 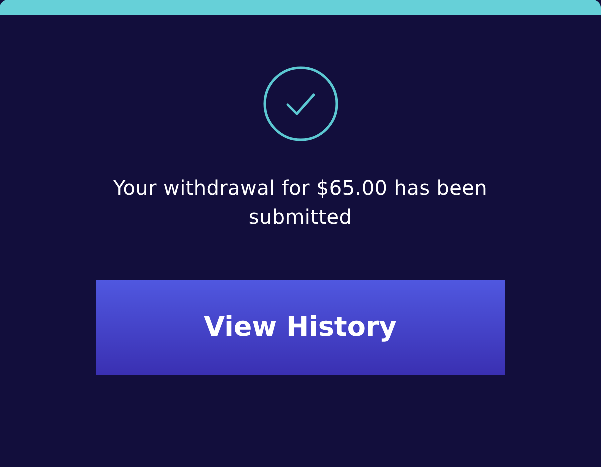 I want to click on confirmation-message: Your withdrawal for $65.00 has been submitted, so click(x=300, y=203).